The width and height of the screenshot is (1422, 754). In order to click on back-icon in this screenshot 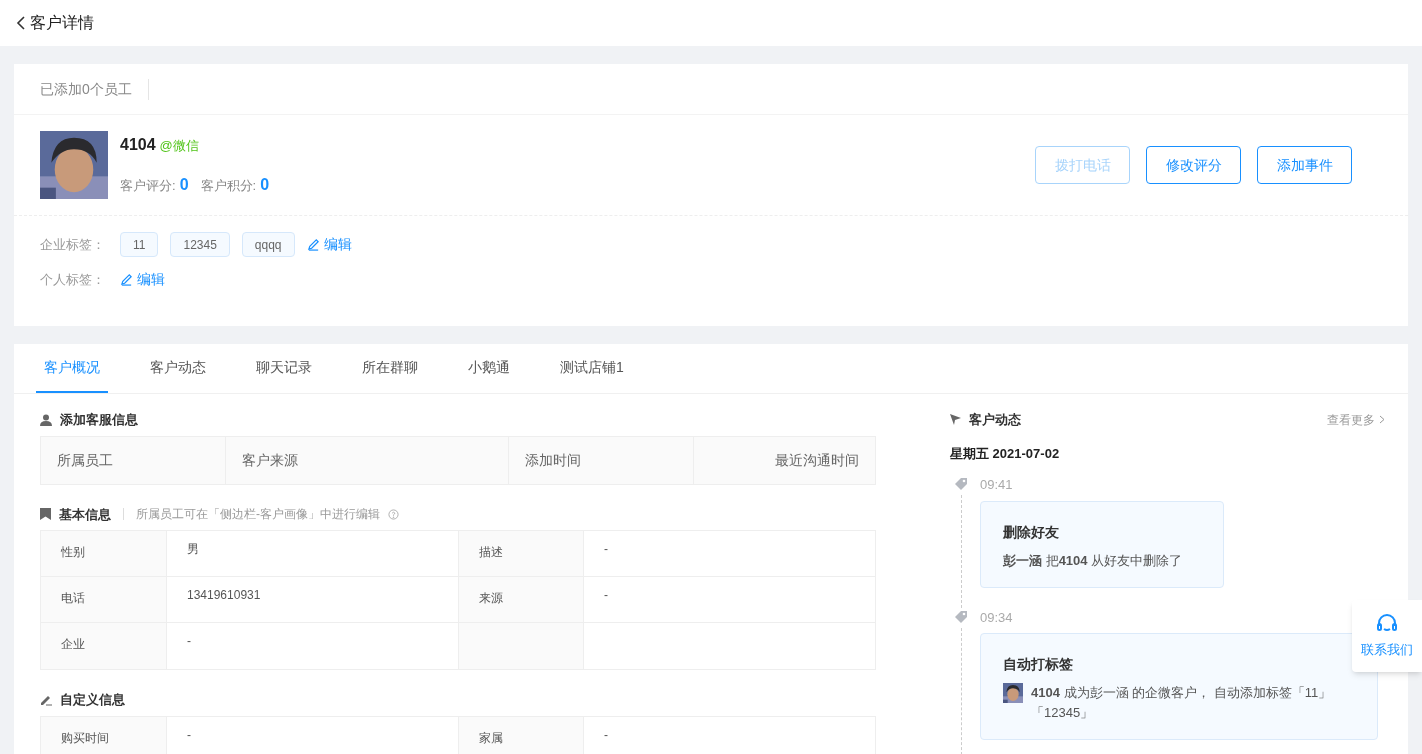, I will do `click(21, 23)`.